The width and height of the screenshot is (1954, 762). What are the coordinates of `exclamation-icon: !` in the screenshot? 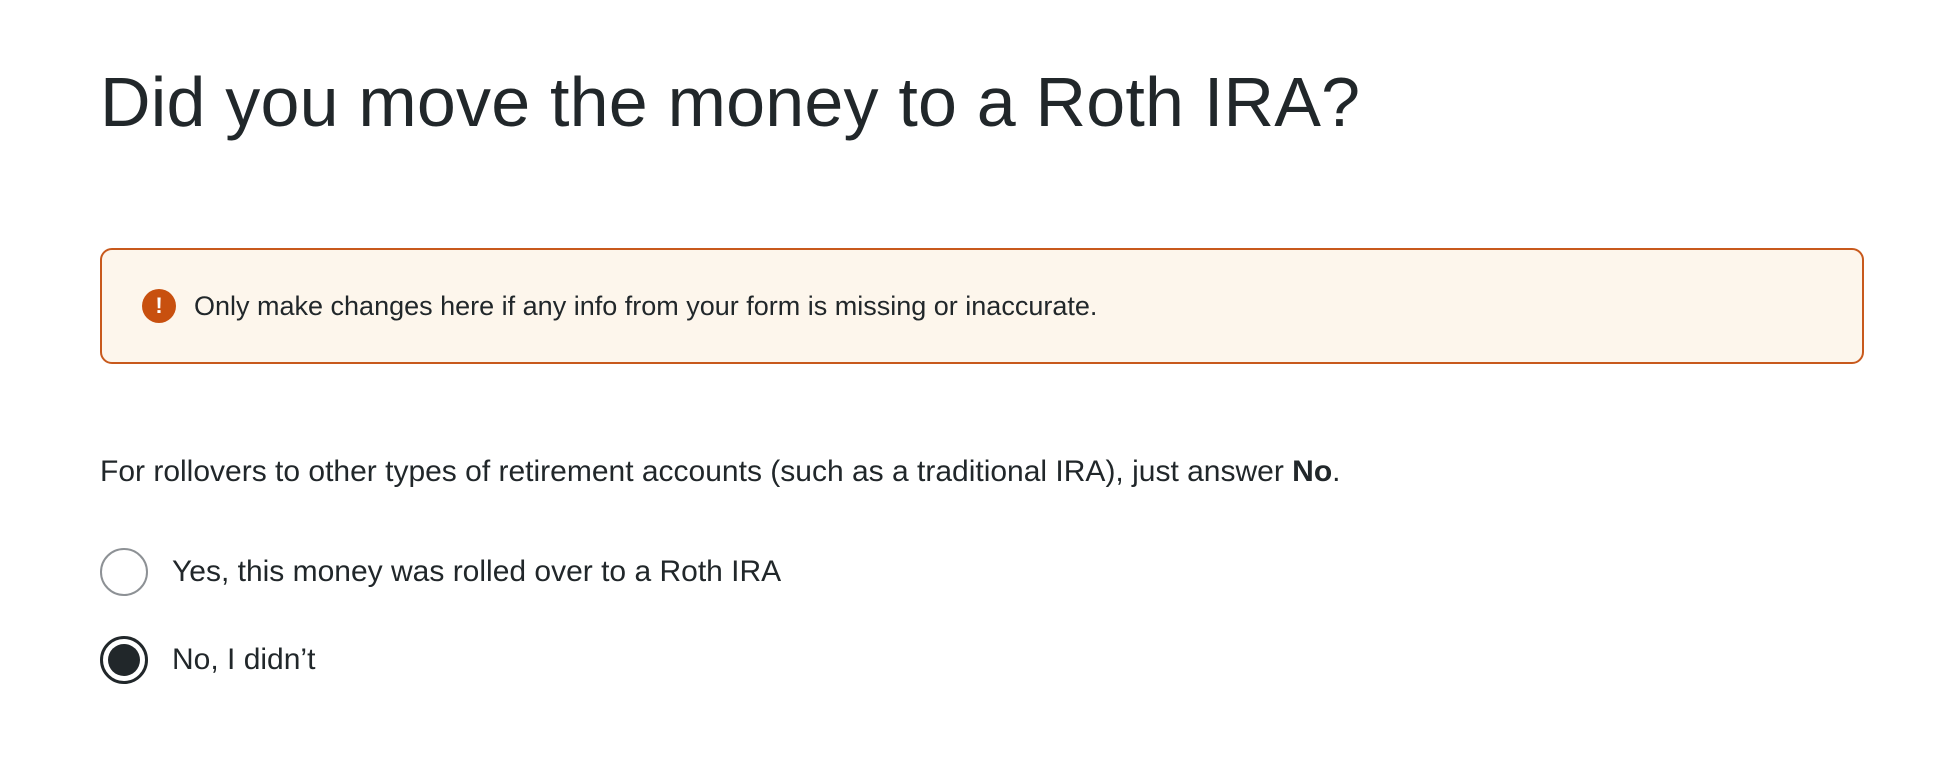 It's located at (159, 306).